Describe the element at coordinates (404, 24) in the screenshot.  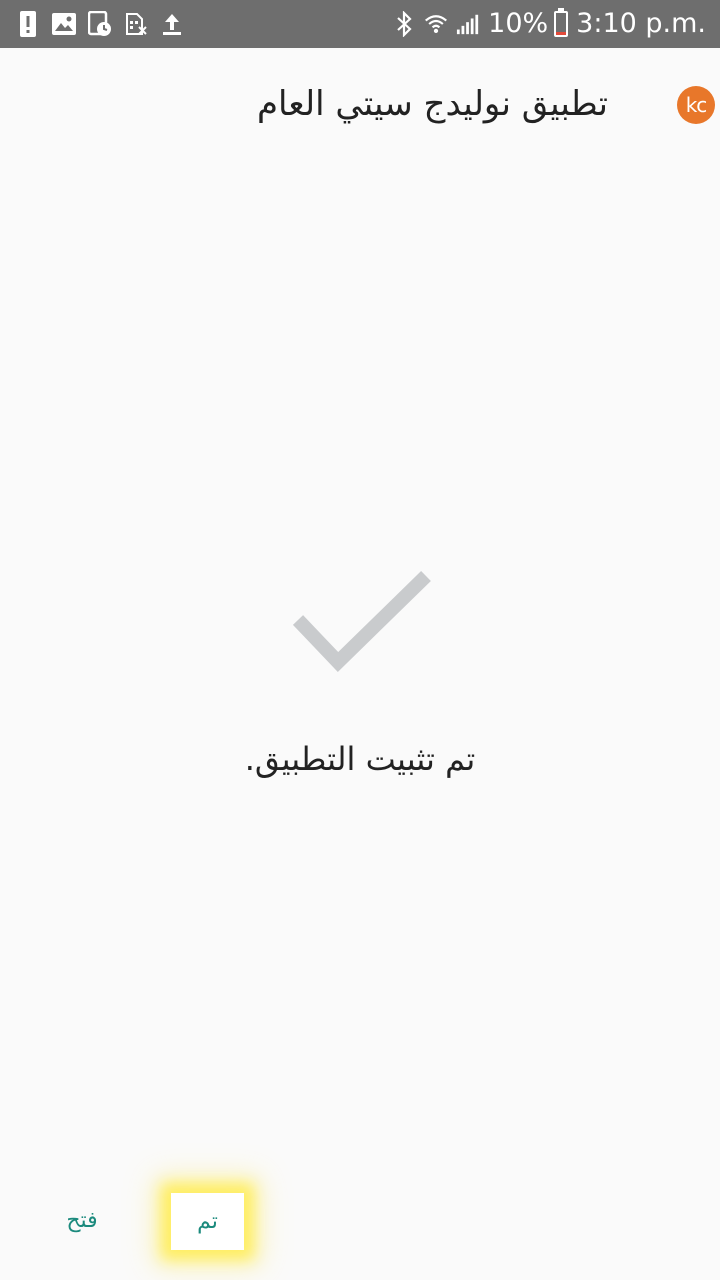
I see `bluetooth-icon` at that location.